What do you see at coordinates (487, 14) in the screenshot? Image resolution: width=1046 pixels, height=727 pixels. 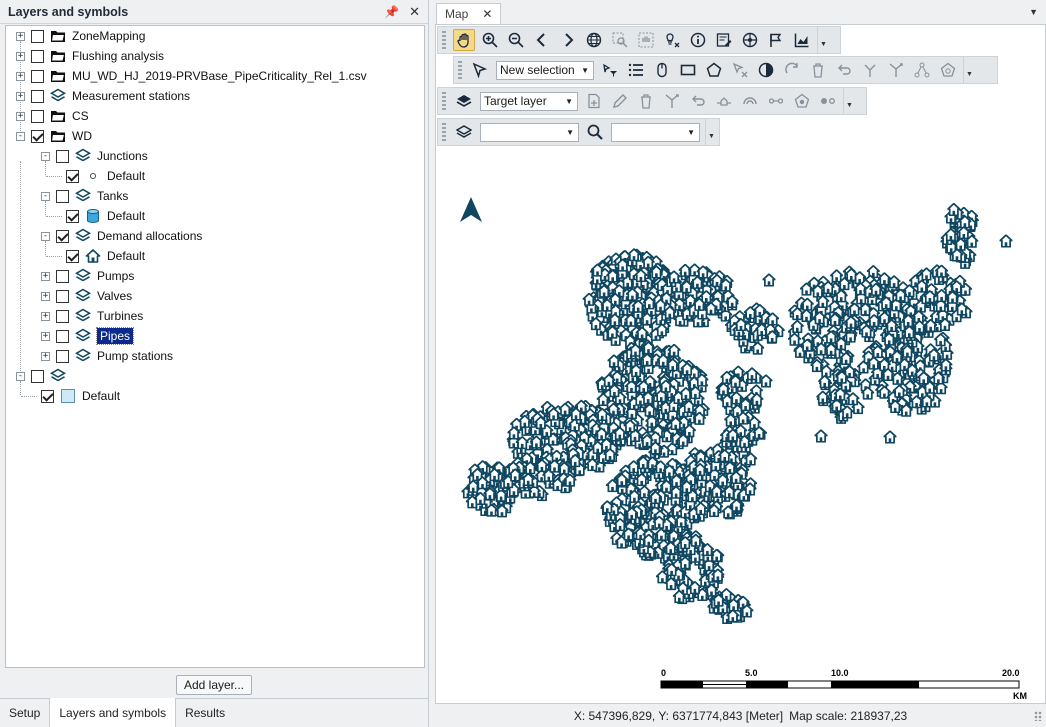 I see `close-tab-icon: ✕` at bounding box center [487, 14].